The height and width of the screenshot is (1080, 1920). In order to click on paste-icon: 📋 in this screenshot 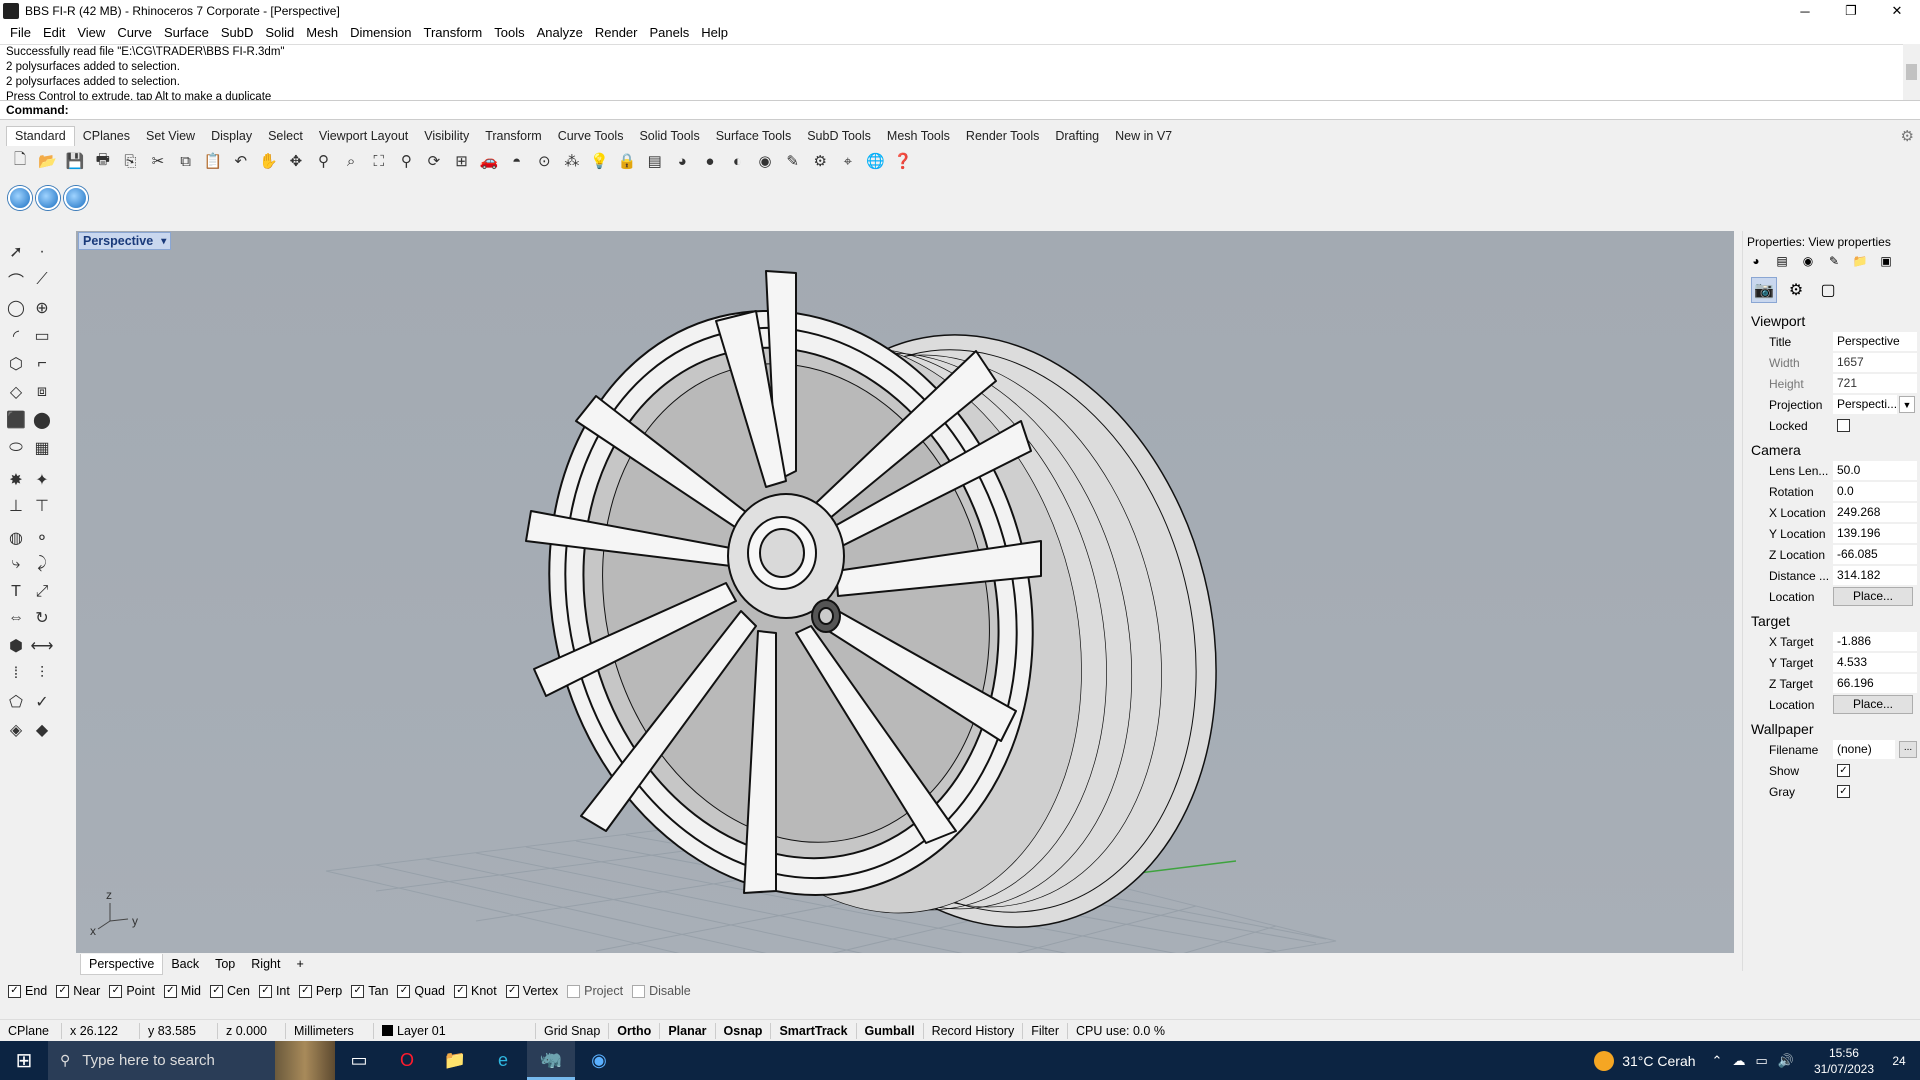, I will do `click(213, 161)`.